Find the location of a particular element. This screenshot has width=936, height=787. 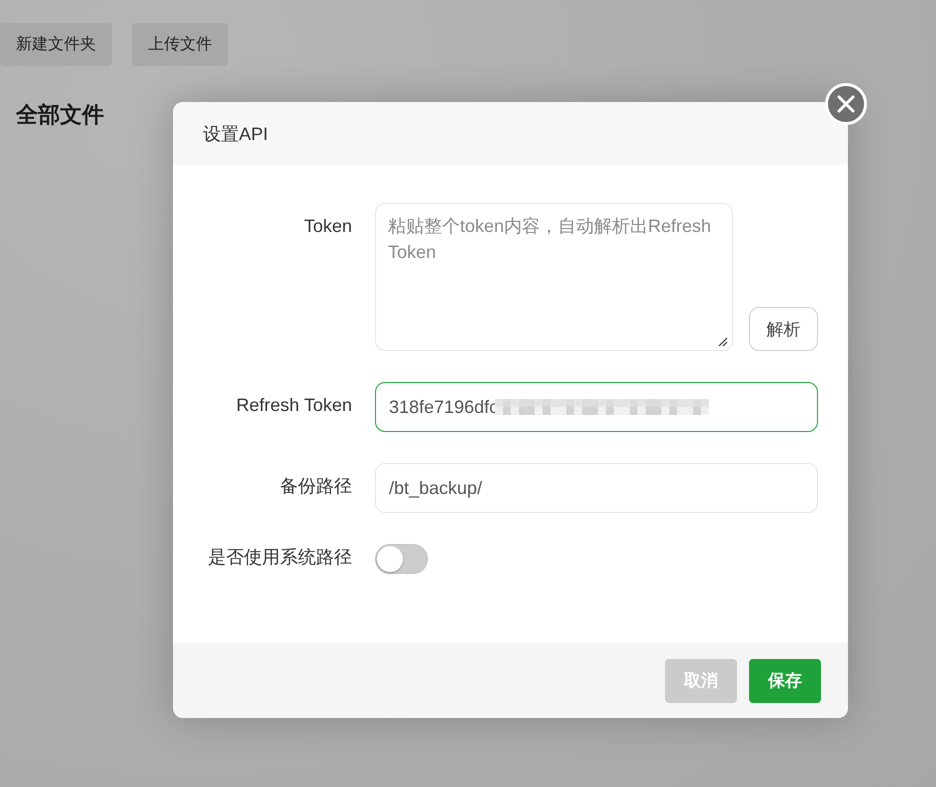

input-field: /bt_backup/ is located at coordinates (596, 488).